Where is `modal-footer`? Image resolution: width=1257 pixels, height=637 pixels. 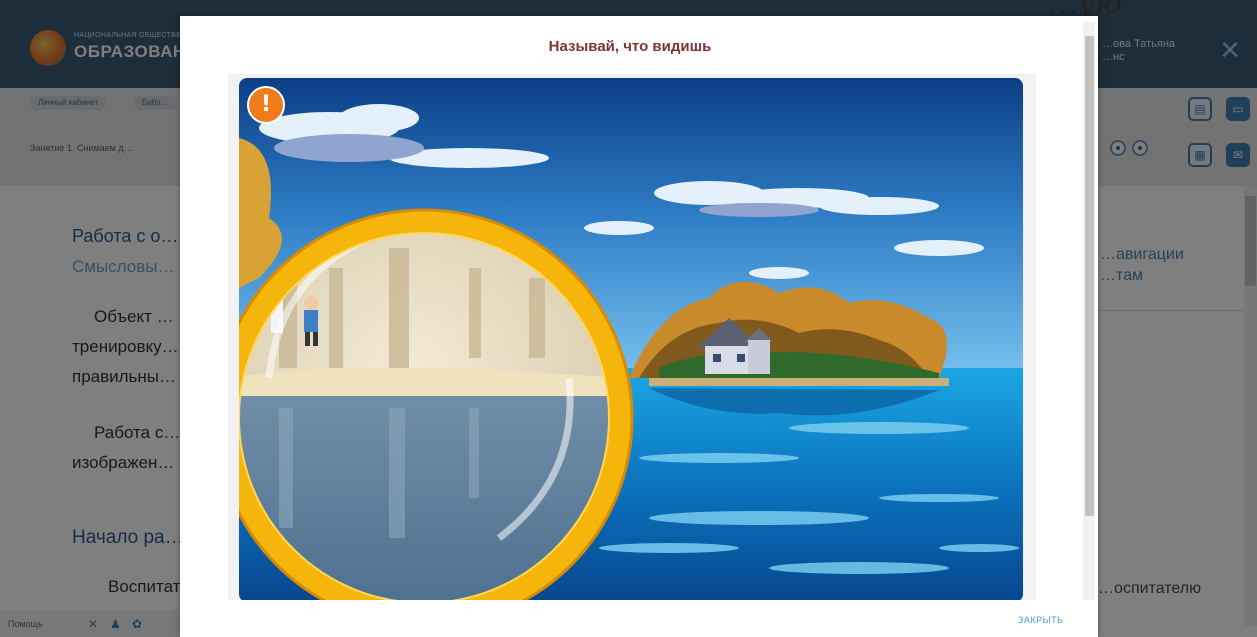 modal-footer is located at coordinates (639, 618).